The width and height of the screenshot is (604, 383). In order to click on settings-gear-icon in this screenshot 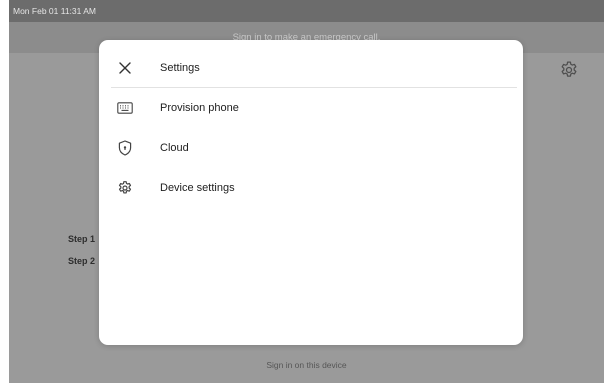, I will do `click(569, 70)`.